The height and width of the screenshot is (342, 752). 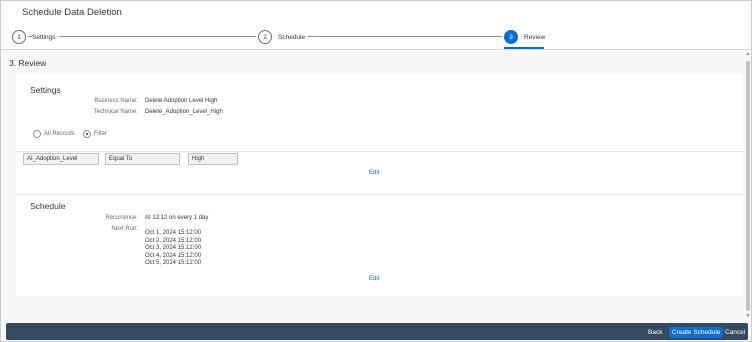 What do you see at coordinates (511, 37) in the screenshot?
I see `step-number: 3` at bounding box center [511, 37].